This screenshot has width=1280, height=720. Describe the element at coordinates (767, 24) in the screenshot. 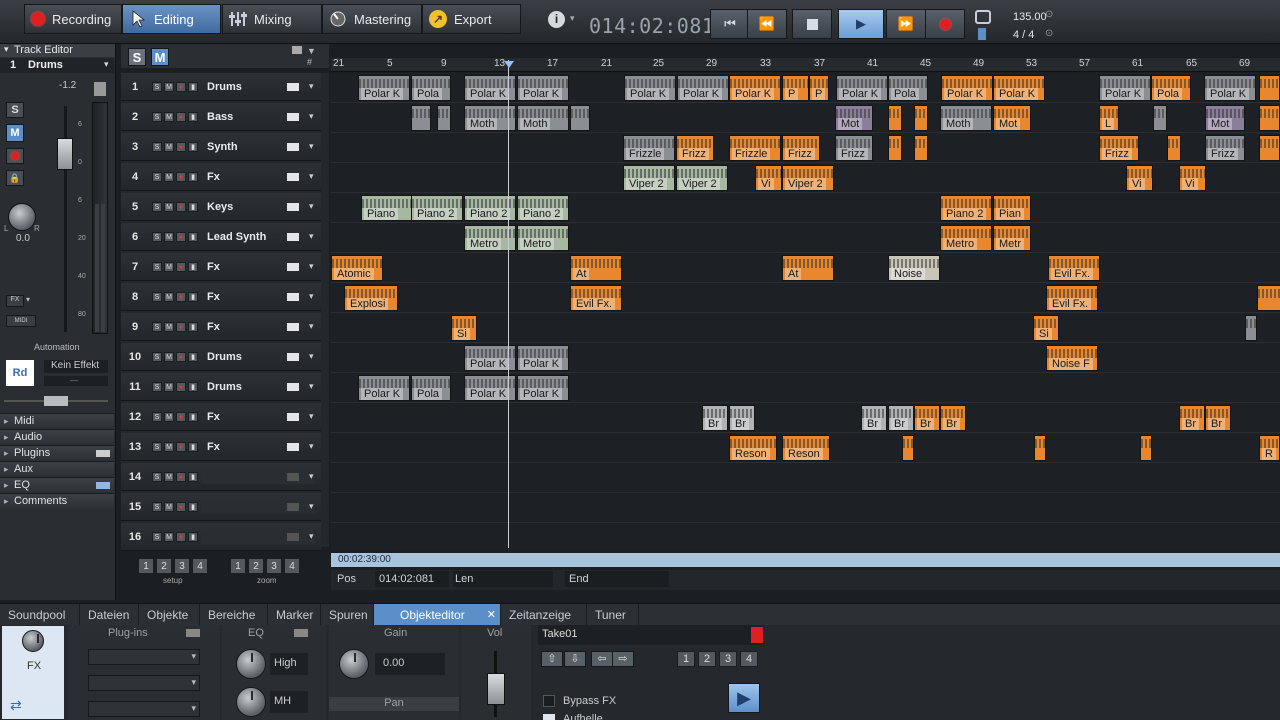

I see `rewind-button: ⏪` at that location.